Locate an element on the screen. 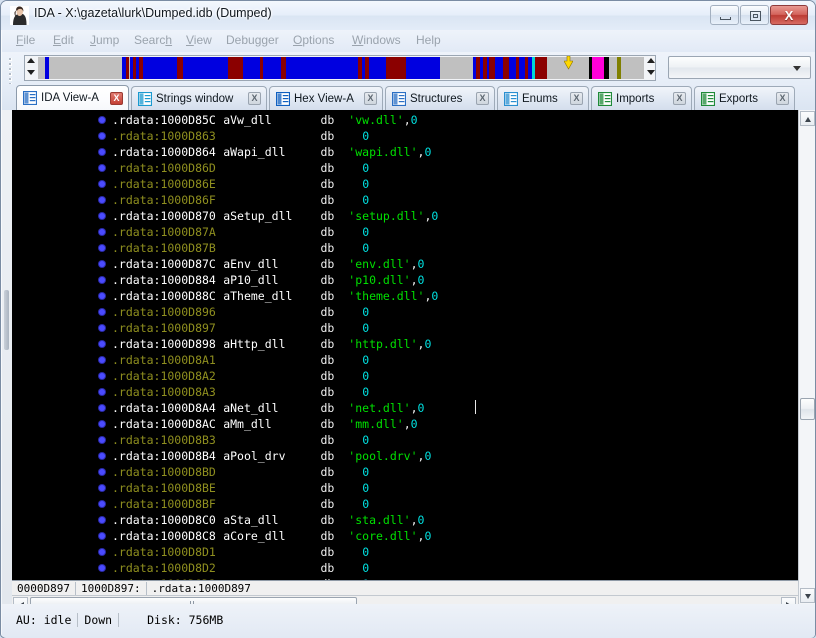 This screenshot has height=638, width=816. menu-item-view: View is located at coordinates (199, 41).